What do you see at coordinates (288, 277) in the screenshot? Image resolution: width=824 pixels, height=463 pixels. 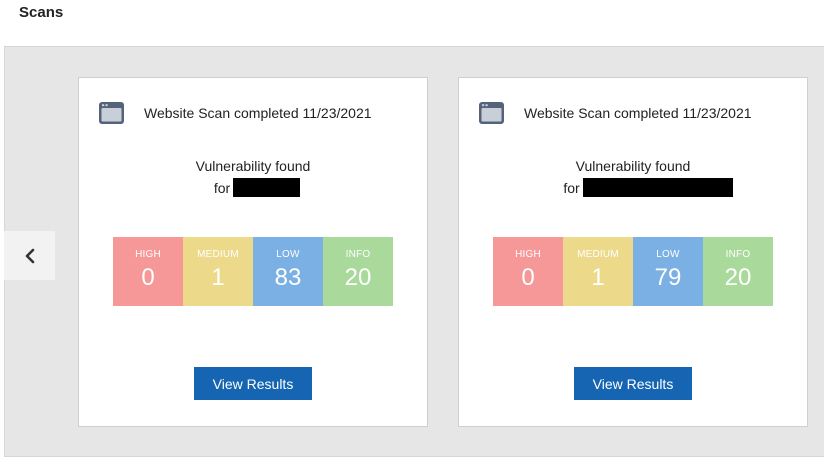 I see `severity-count: 83` at bounding box center [288, 277].